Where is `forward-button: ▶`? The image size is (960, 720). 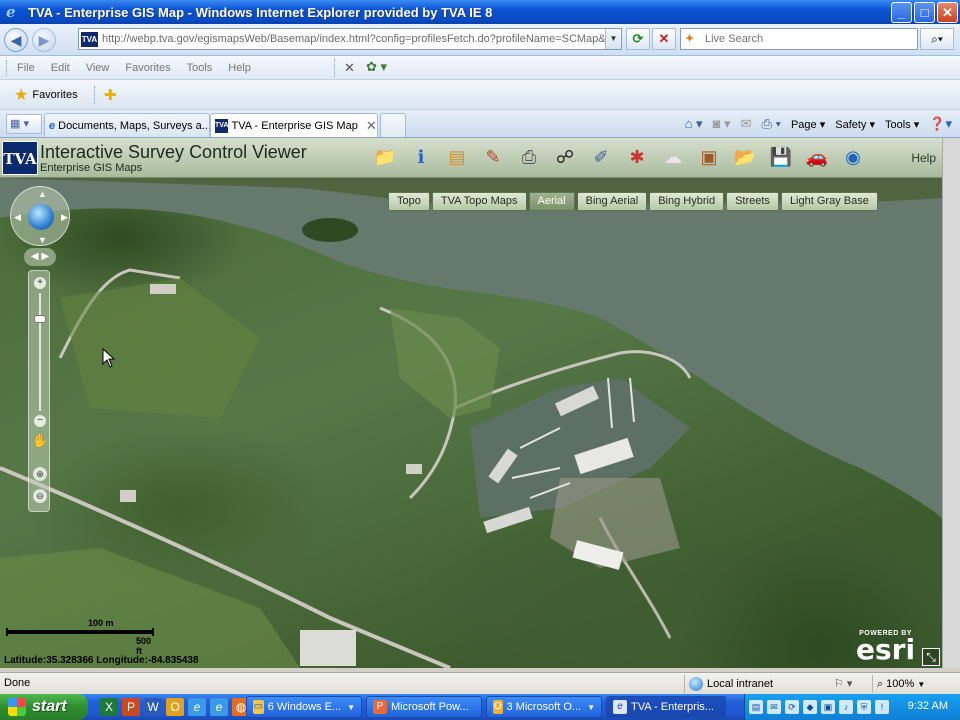
forward-button: ▶ is located at coordinates (44, 39).